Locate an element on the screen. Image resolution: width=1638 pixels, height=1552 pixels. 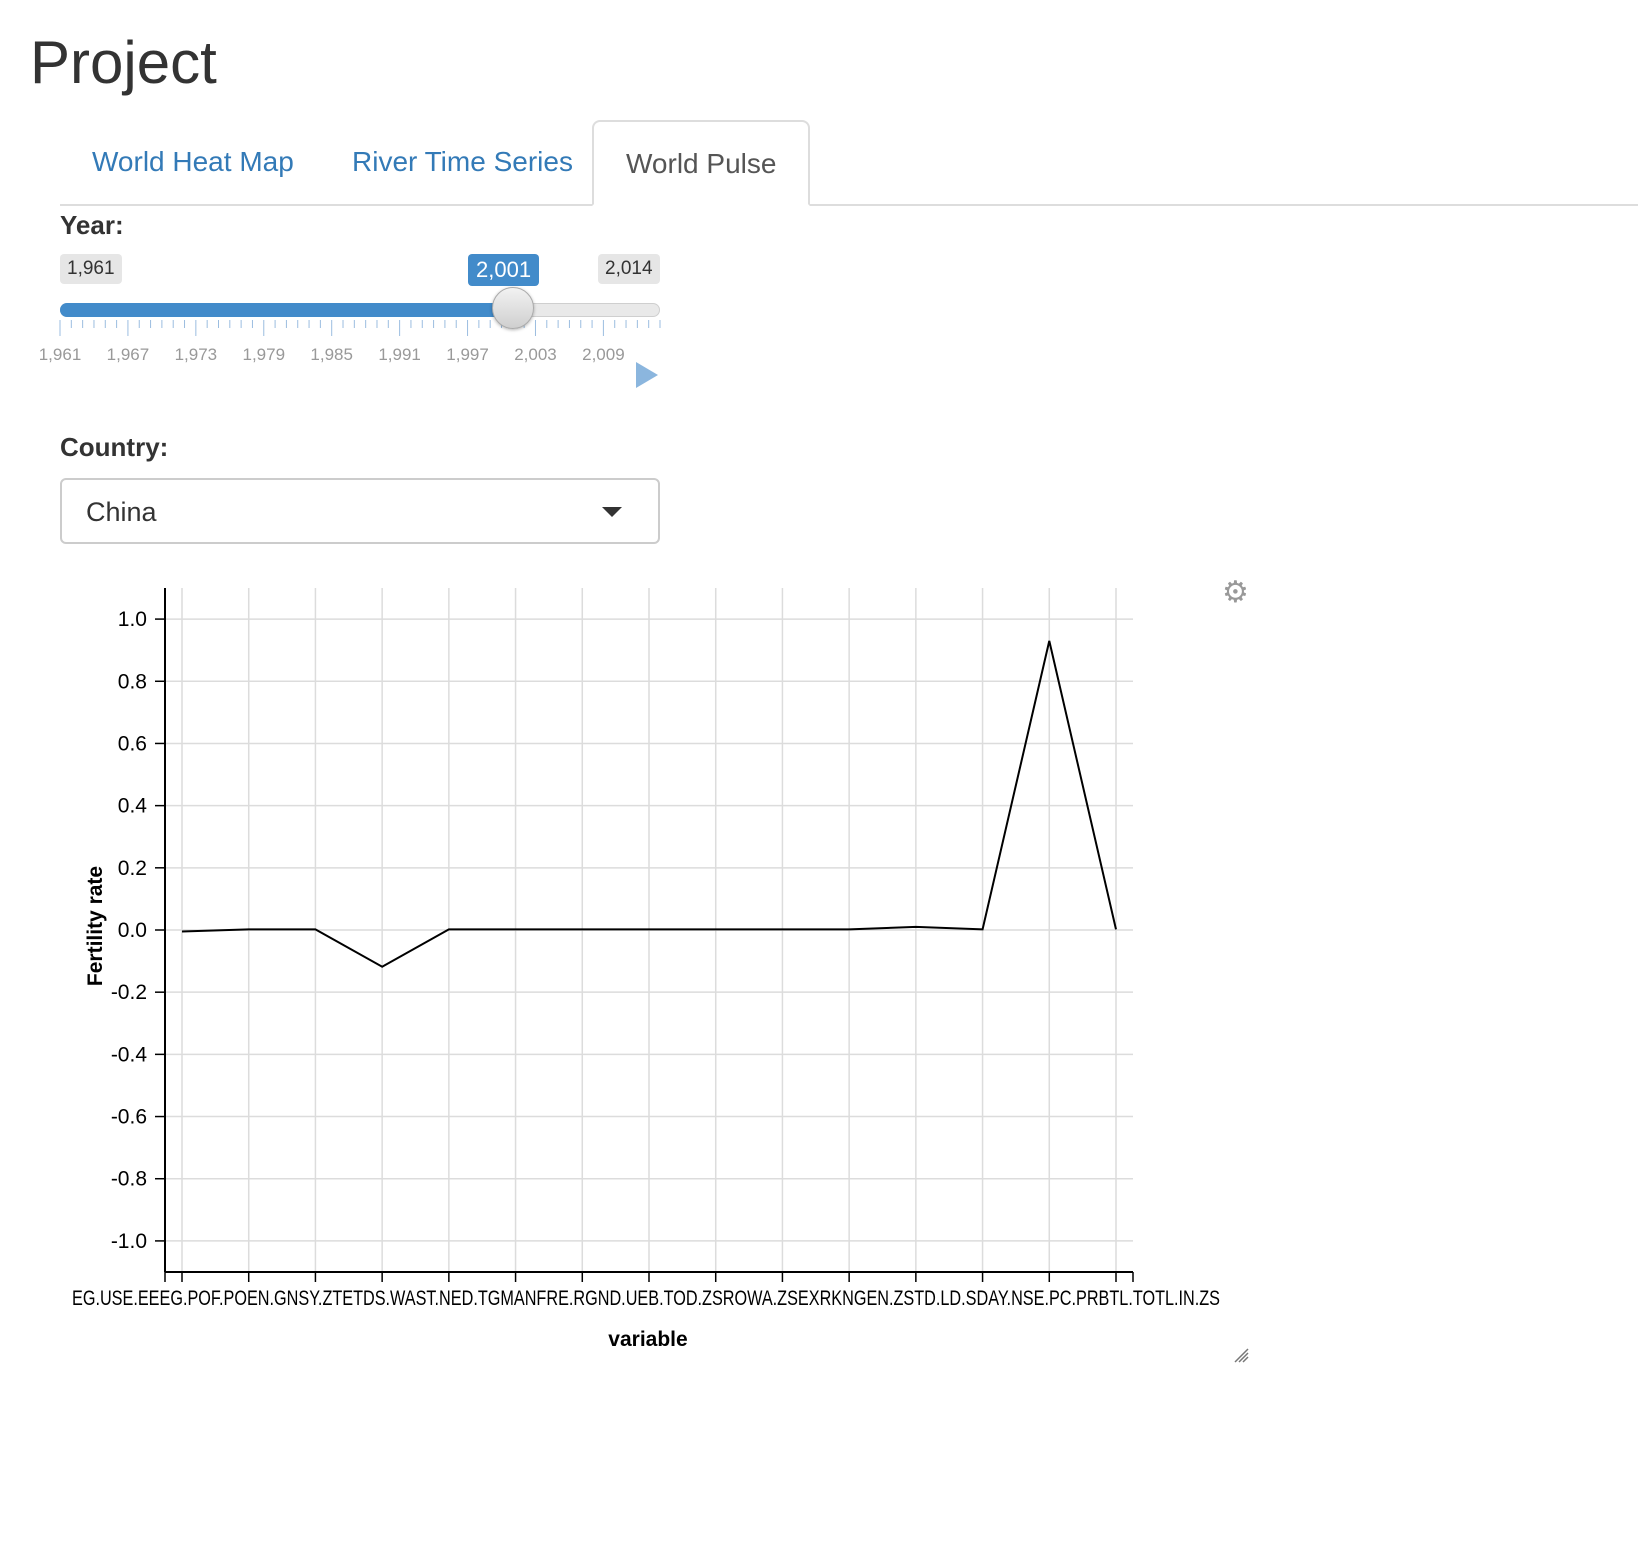
resize-handle-icon is located at coordinates (1241, 1355).